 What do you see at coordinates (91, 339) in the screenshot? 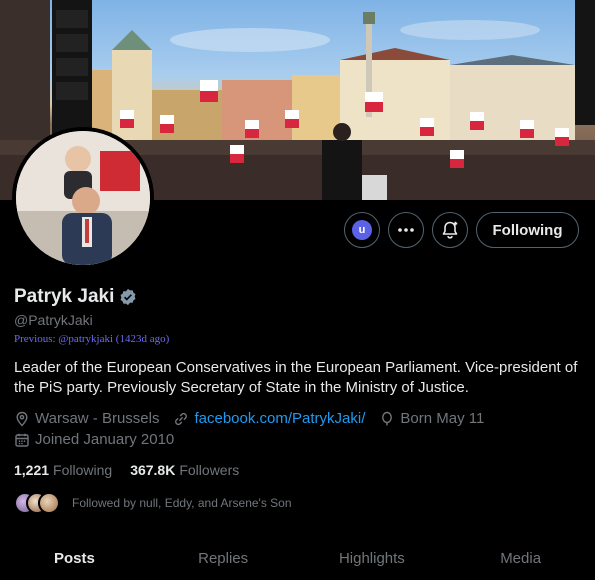
I see `previous-handle-note: Previous: @patrykjaki (1423d ago)` at bounding box center [91, 339].